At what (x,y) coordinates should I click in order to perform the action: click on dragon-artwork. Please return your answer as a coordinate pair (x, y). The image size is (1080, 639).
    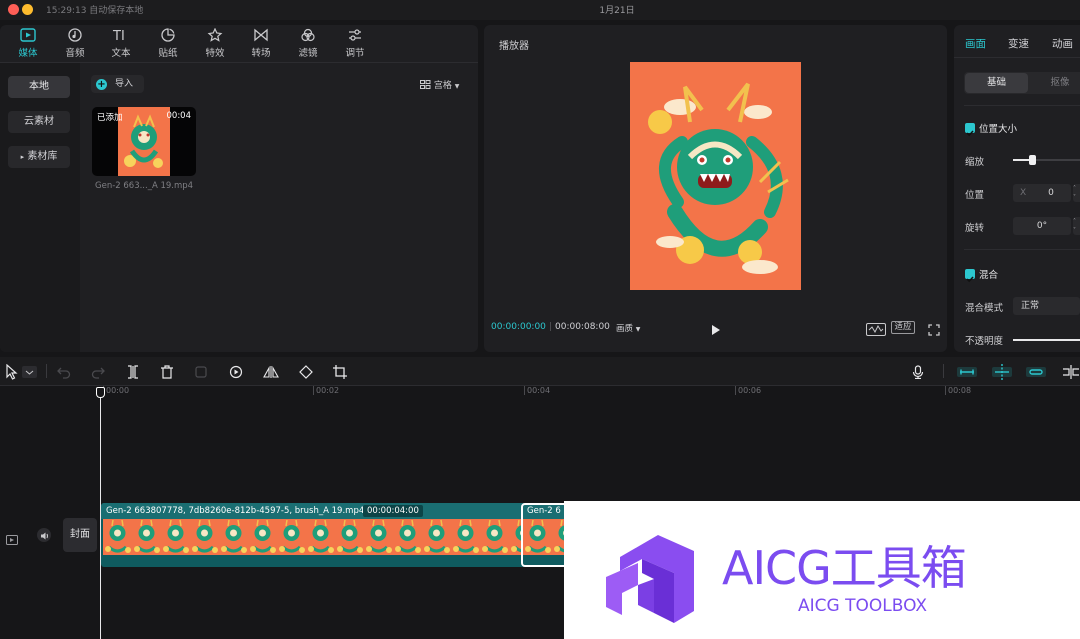
    Looking at the image, I should click on (718, 178).